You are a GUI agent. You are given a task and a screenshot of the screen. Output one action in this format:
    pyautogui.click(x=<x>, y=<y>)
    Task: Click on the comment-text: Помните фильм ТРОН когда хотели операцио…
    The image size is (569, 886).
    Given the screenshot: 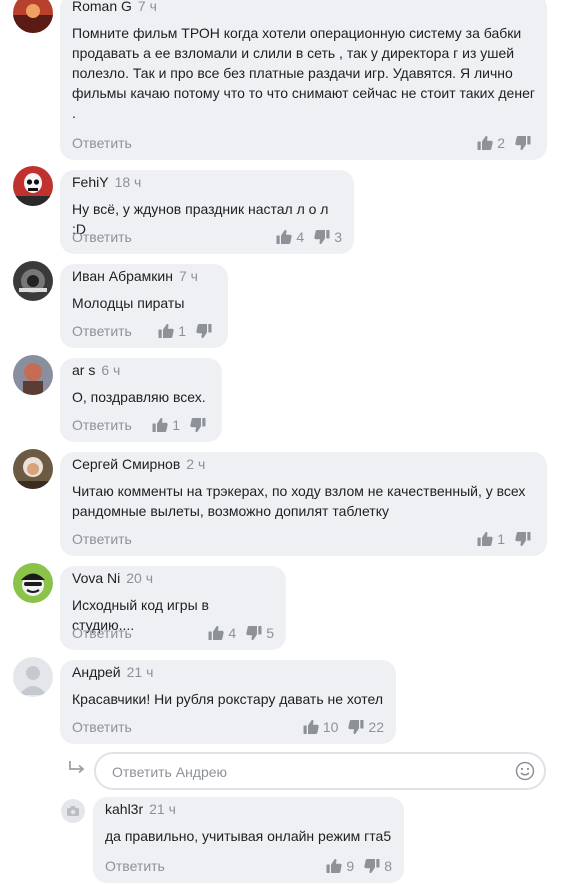 What is the action you would take?
    pyautogui.click(x=303, y=73)
    